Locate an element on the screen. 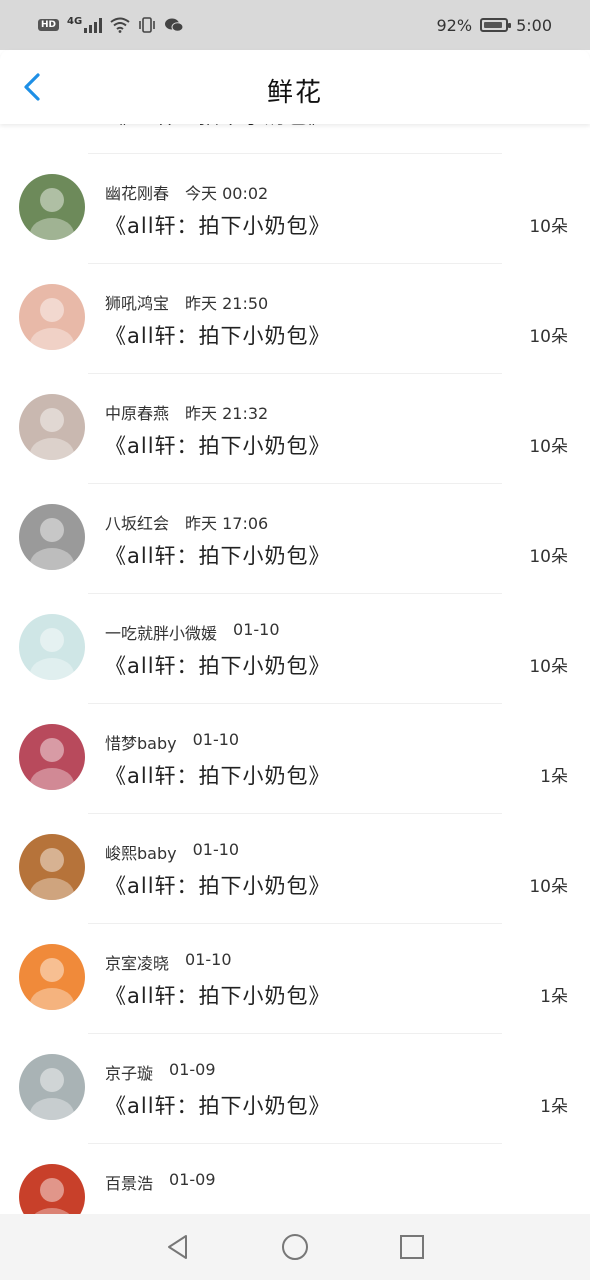  list-item: 八坂红会 昨天 17:06 《all轩：拍下小奶包》 10朵 is located at coordinates (295, 539).